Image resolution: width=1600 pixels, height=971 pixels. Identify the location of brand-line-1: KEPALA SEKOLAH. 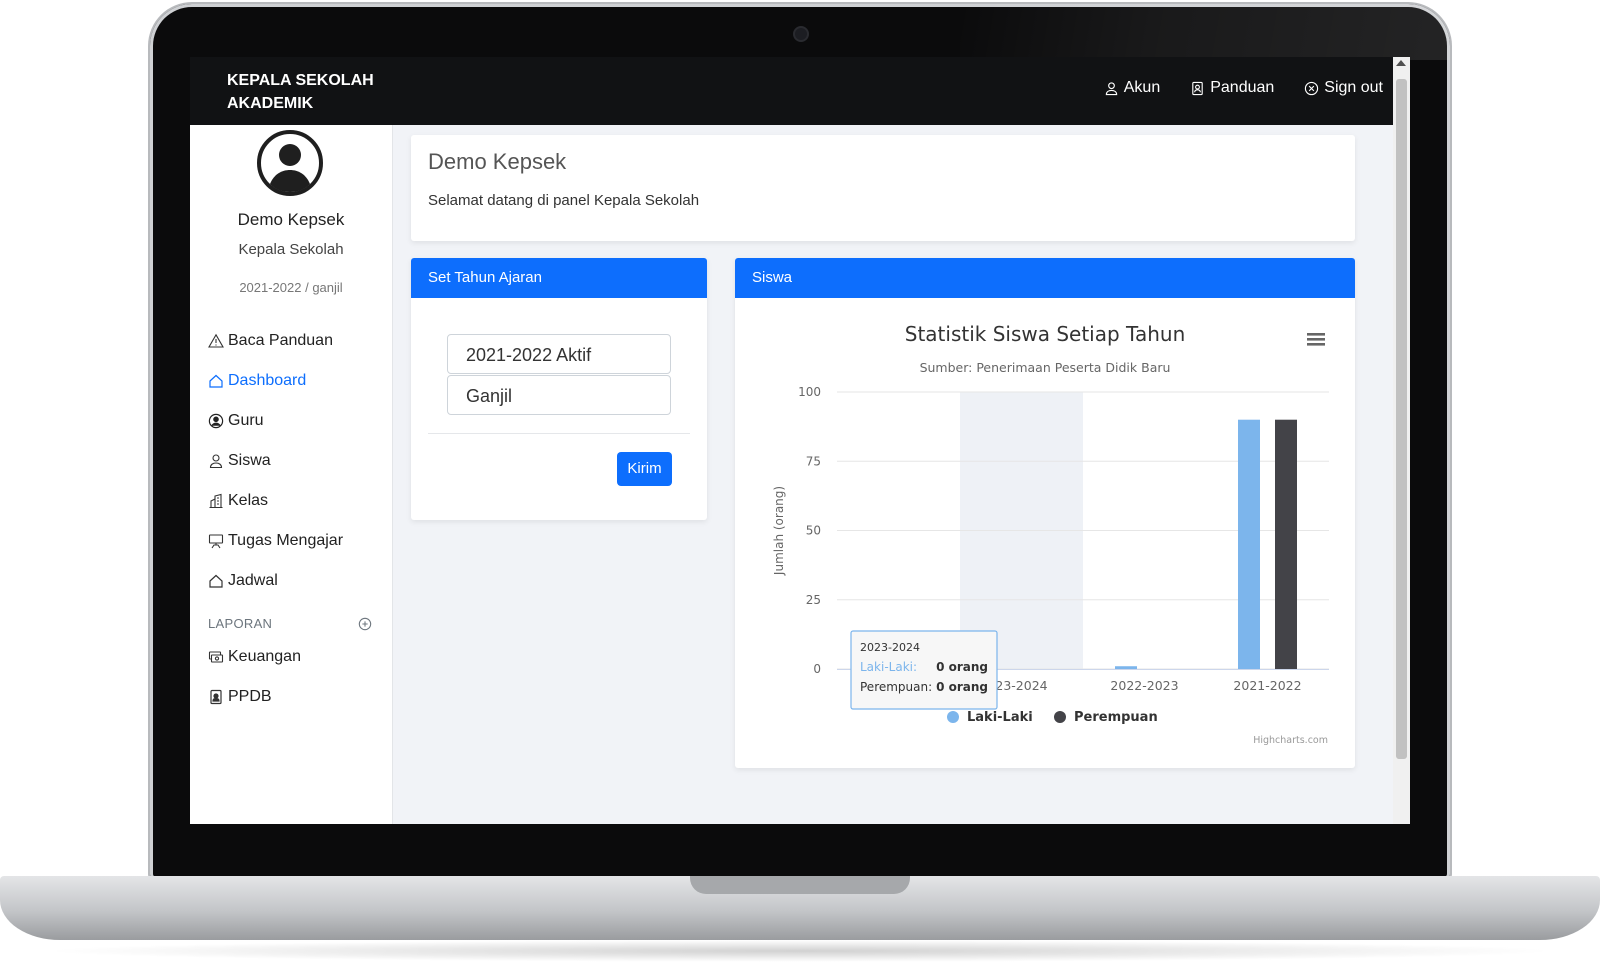
(300, 80).